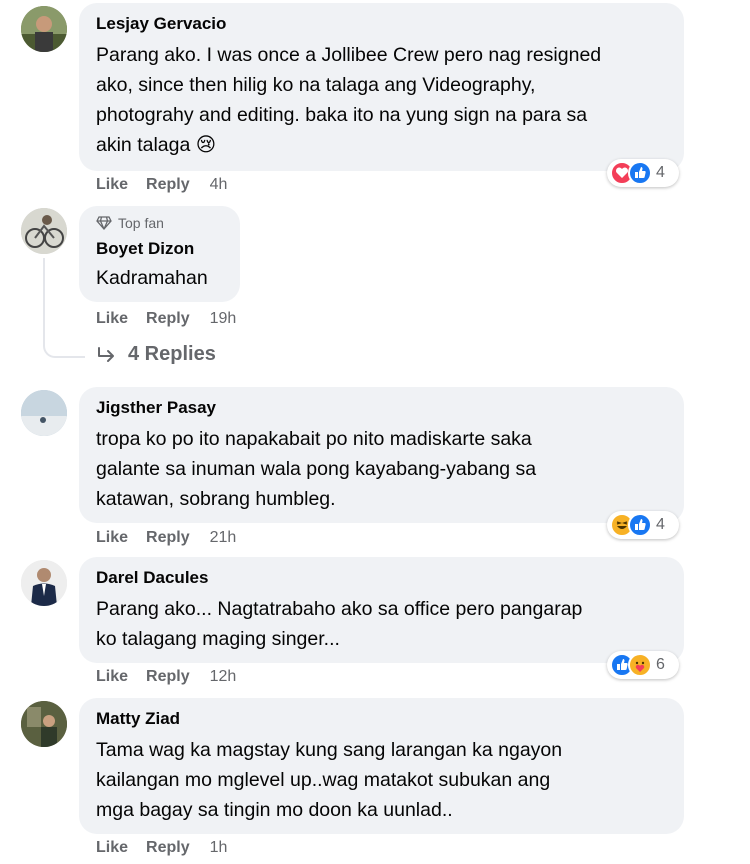  What do you see at coordinates (382, 578) in the screenshot?
I see `commenter-name: Darel Dacules` at bounding box center [382, 578].